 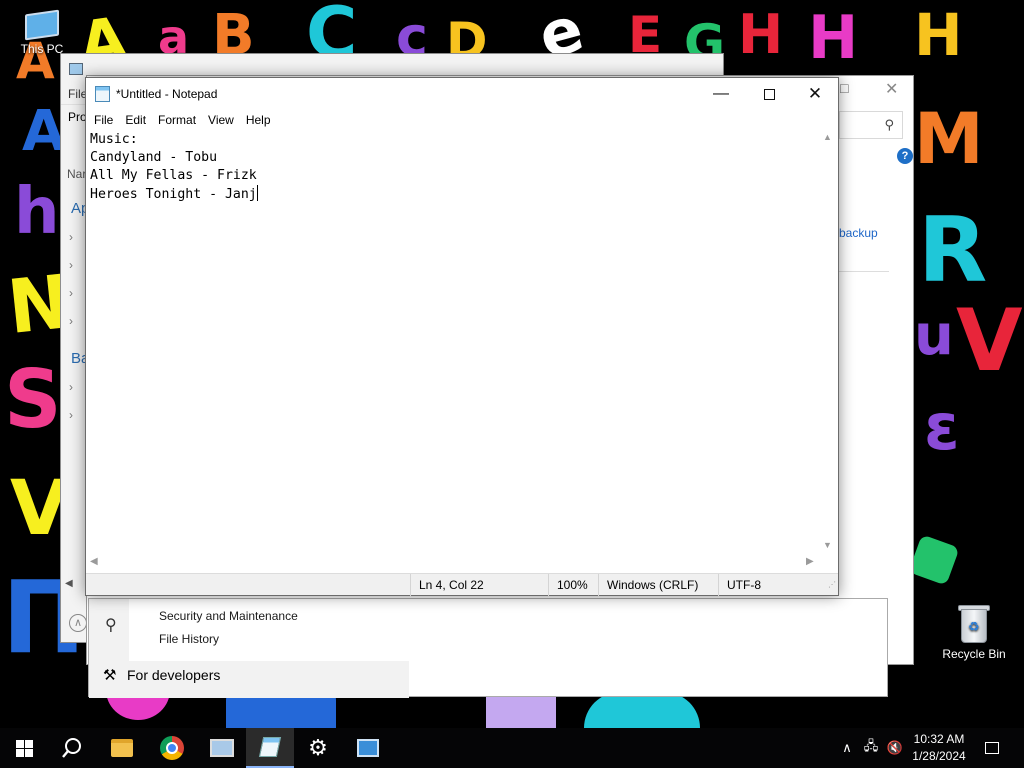 What do you see at coordinates (658, 585) in the screenshot?
I see `status-line-ending: Windows (CRLF)` at bounding box center [658, 585].